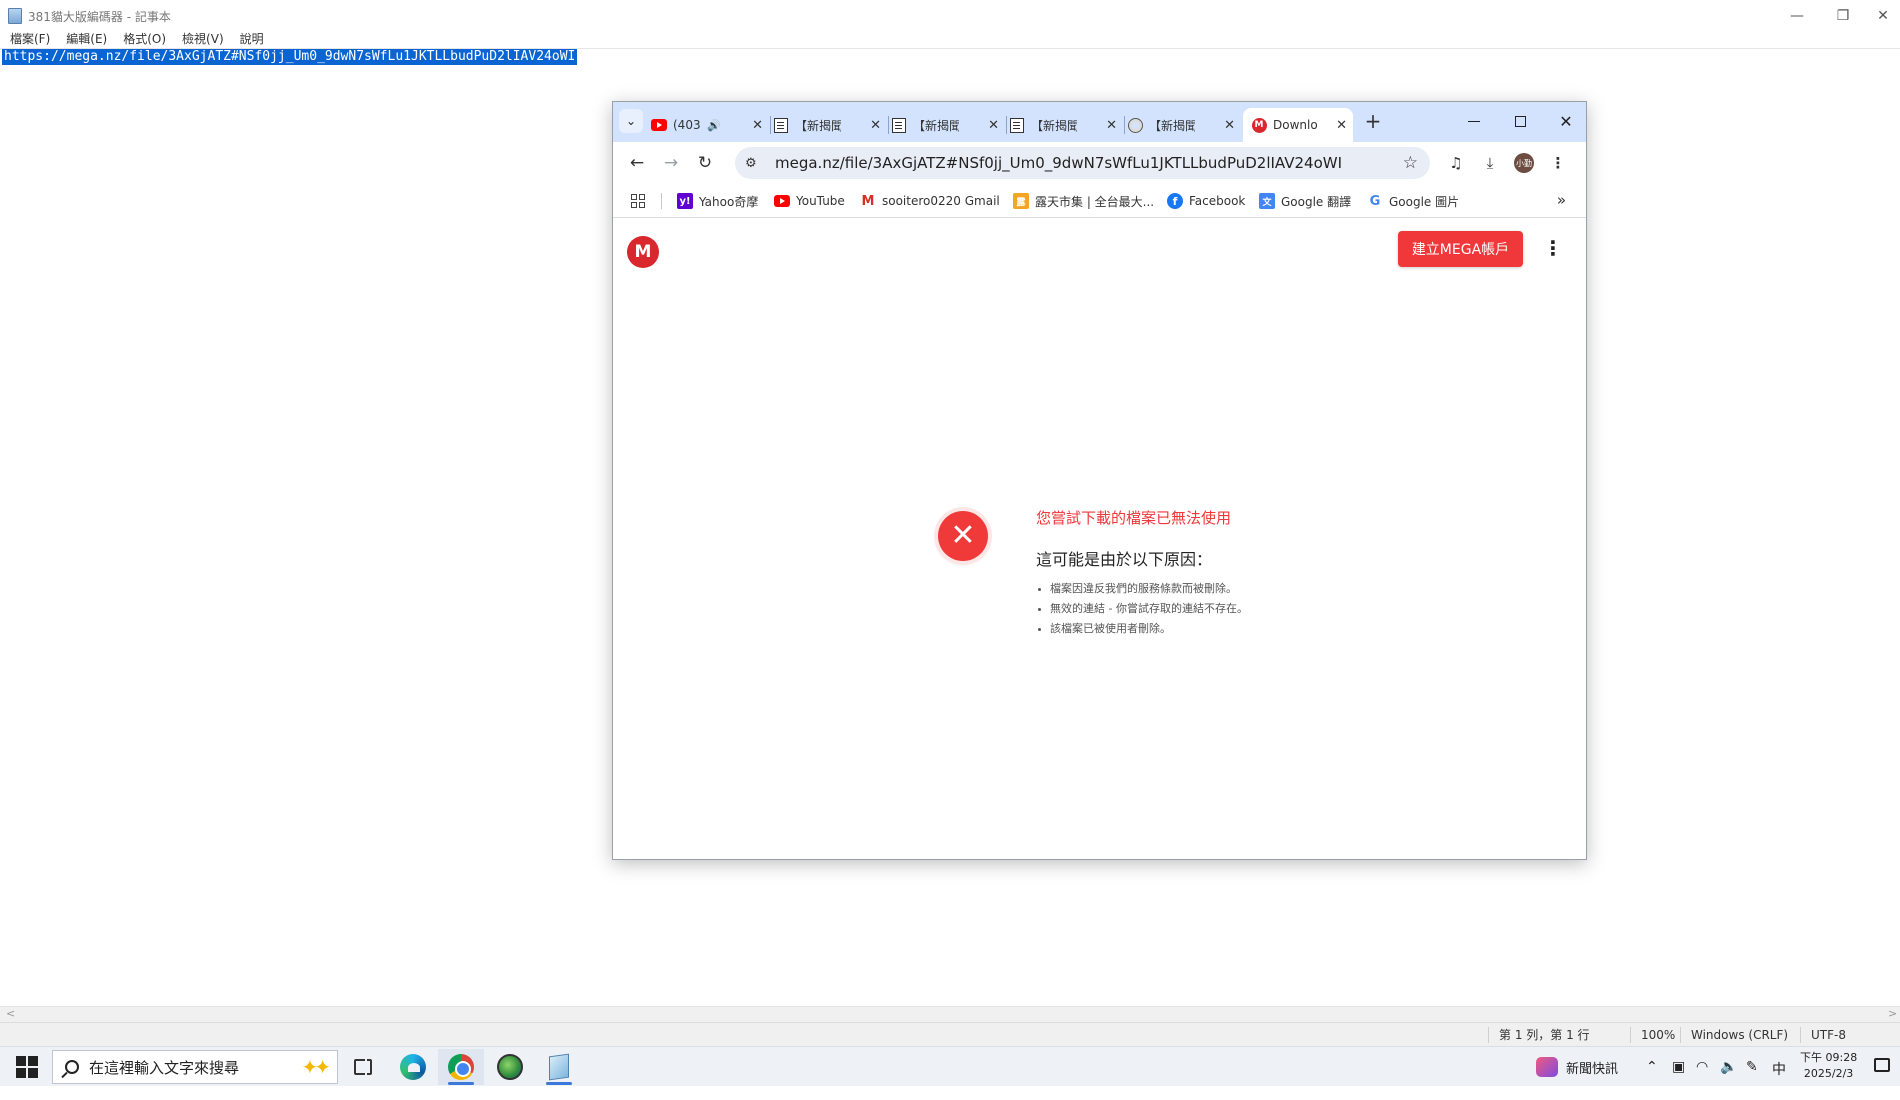 The height and width of the screenshot is (1100, 1900). Describe the element at coordinates (1413, 201) in the screenshot. I see `bookmark-google-images: G Google 圖片` at that location.